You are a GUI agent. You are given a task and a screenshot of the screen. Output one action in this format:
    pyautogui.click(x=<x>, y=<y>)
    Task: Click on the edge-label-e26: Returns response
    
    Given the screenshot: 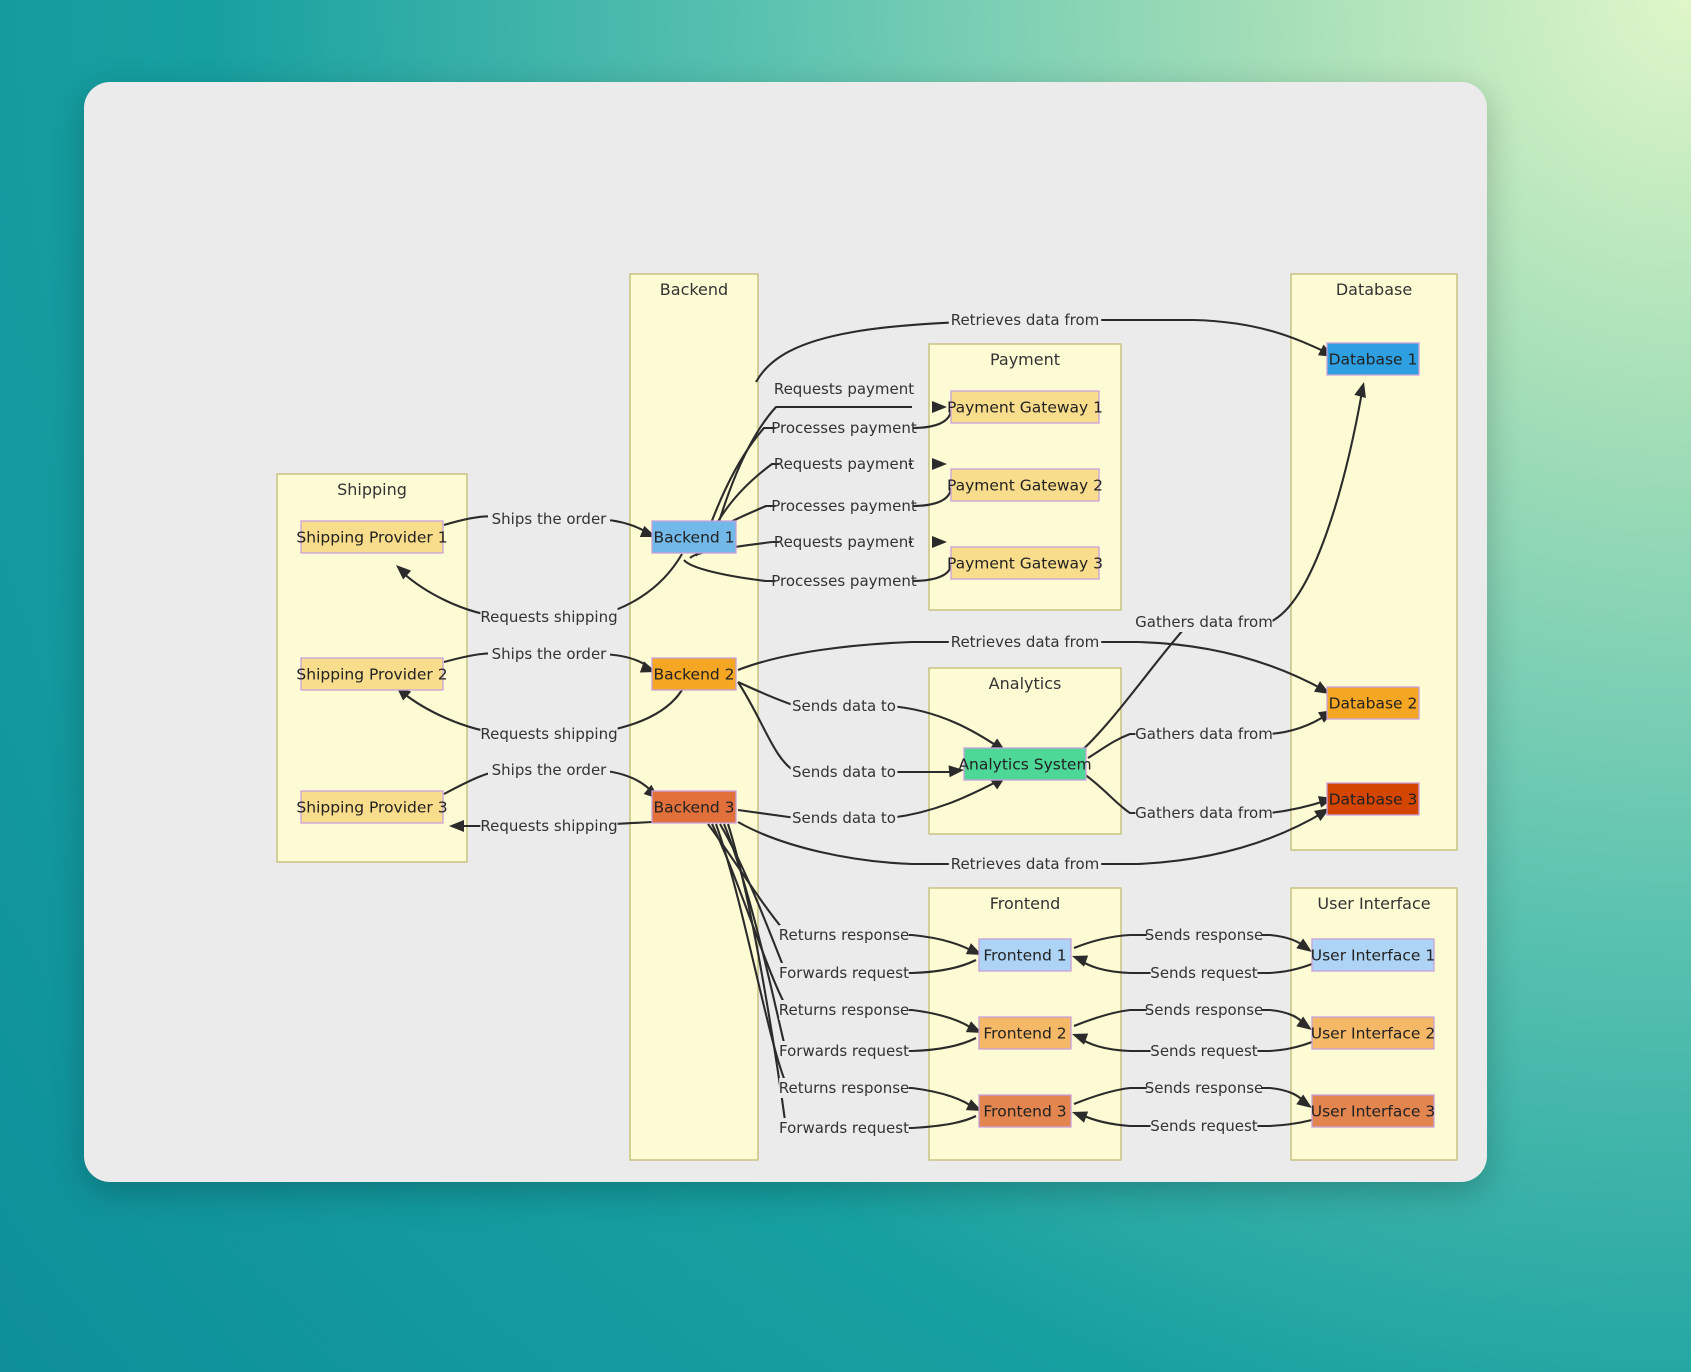 What is the action you would take?
    pyautogui.click(x=844, y=1088)
    